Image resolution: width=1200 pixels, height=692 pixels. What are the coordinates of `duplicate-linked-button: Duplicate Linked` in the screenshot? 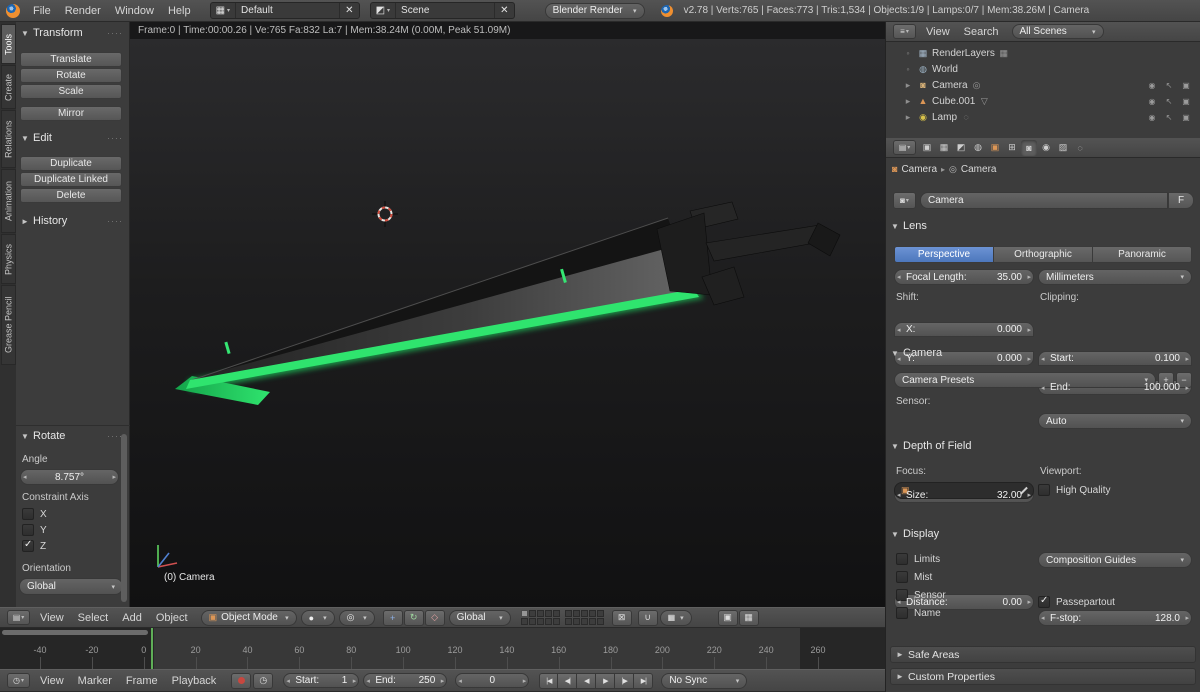 It's located at (71, 179).